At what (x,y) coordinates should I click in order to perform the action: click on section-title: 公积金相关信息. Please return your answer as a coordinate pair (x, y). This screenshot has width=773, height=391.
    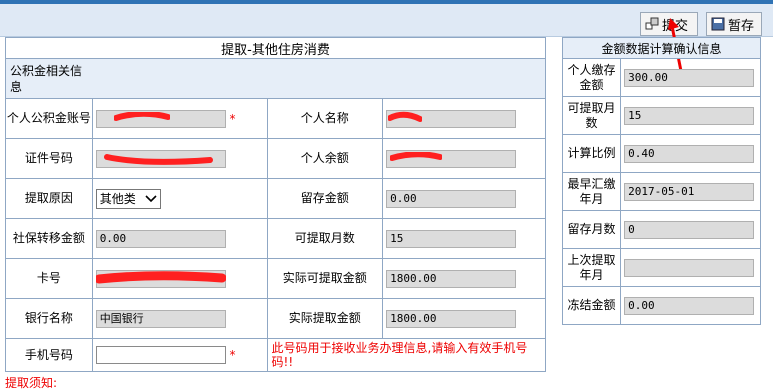
    Looking at the image, I should click on (275, 78).